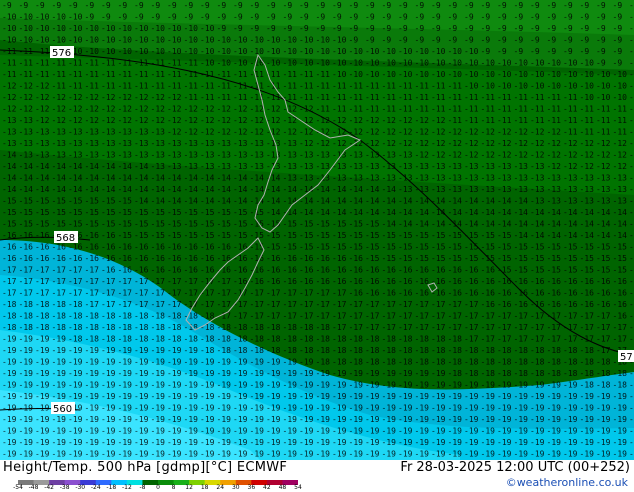 Image resolution: width=634 pixels, height=492 pixels. I want to click on credit-link: ©weatheronline.co.uk, so click(567, 482).